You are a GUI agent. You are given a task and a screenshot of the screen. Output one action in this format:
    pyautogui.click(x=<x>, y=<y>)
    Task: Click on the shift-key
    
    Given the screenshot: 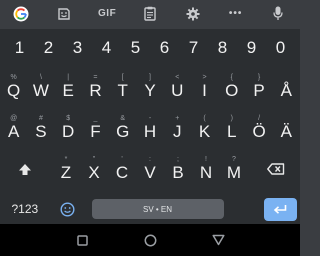 What is the action you would take?
    pyautogui.click(x=25, y=169)
    